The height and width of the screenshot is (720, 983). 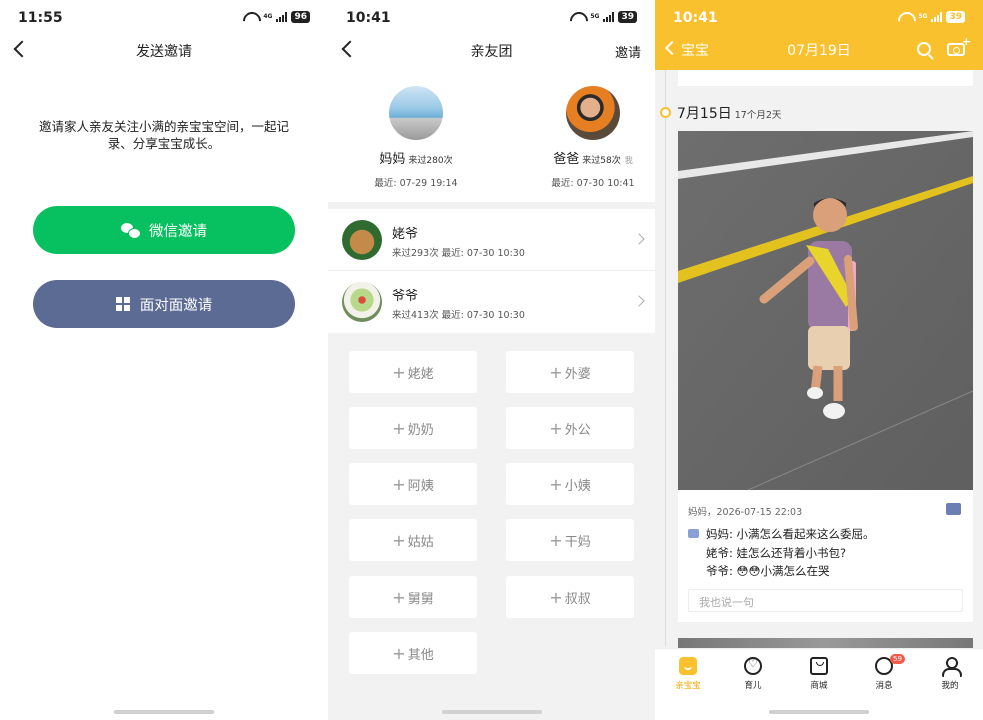 I want to click on post-photo, so click(x=825, y=310).